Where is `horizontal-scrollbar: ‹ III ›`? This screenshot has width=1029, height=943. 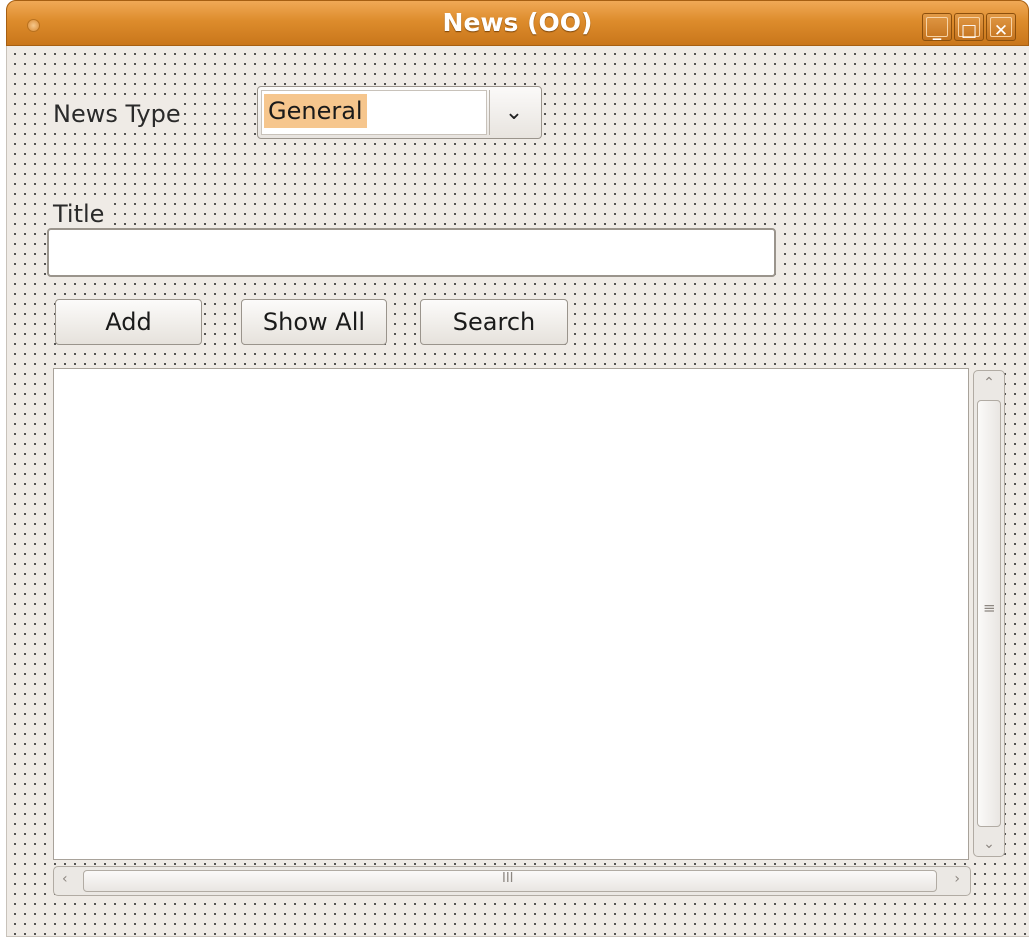
horizontal-scrollbar: ‹ III › is located at coordinates (512, 881).